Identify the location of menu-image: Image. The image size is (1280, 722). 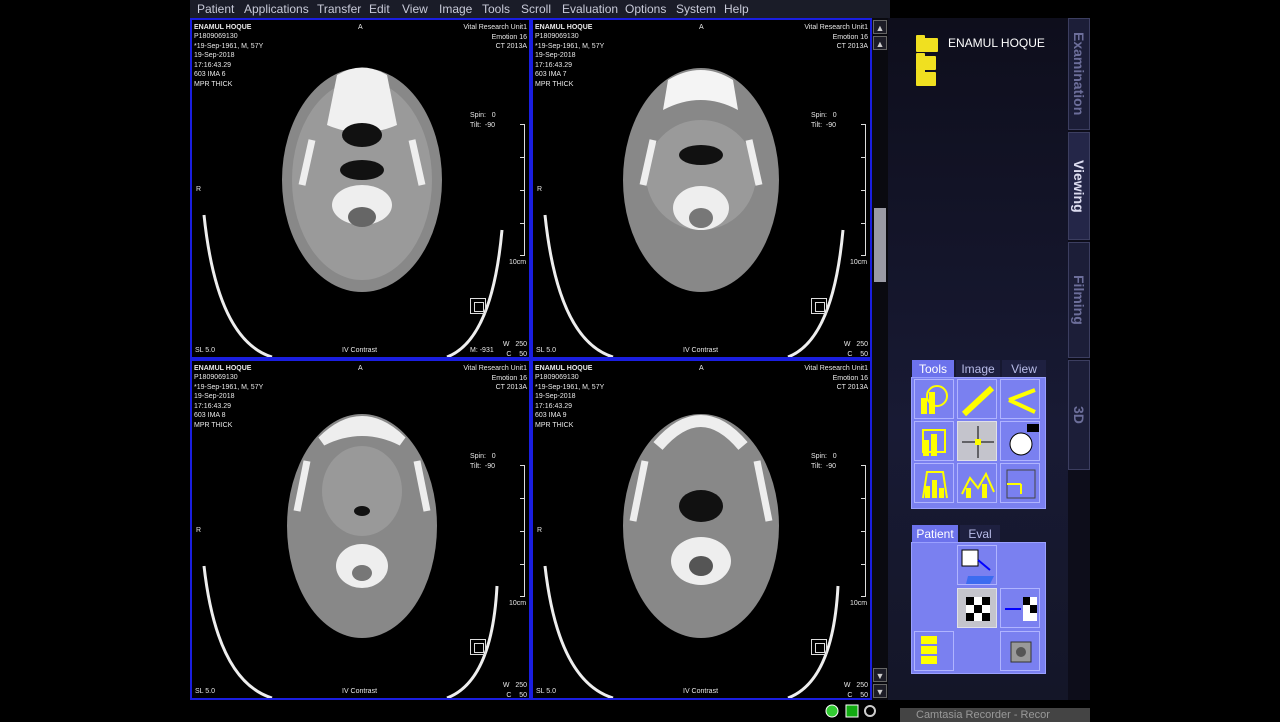
(455, 9).